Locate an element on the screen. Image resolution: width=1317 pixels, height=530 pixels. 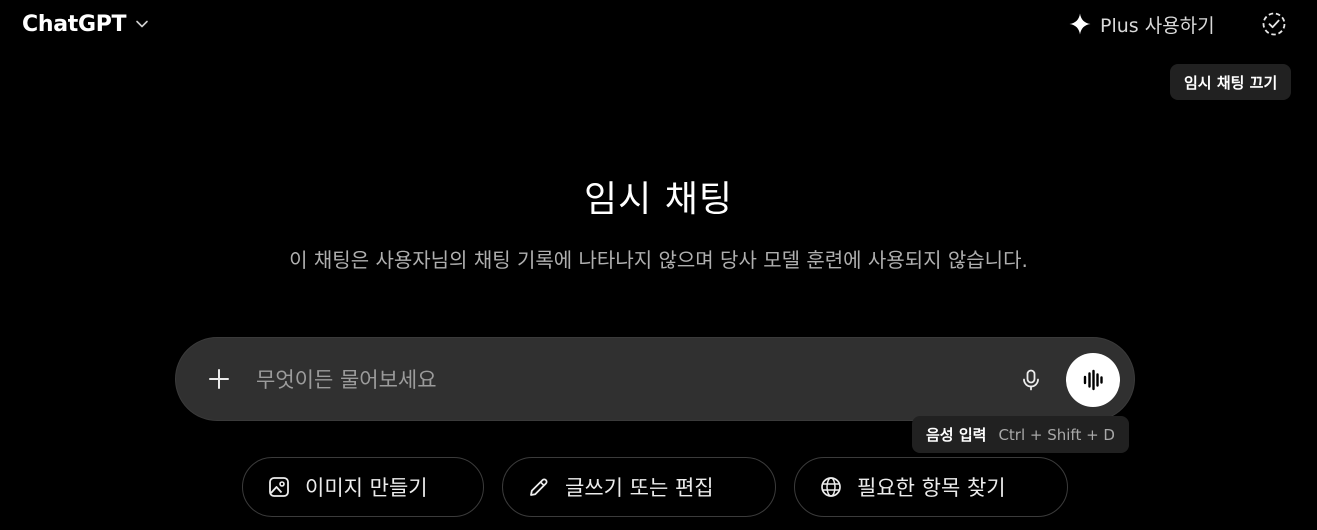
model-name: ChatGPT is located at coordinates (74, 24).